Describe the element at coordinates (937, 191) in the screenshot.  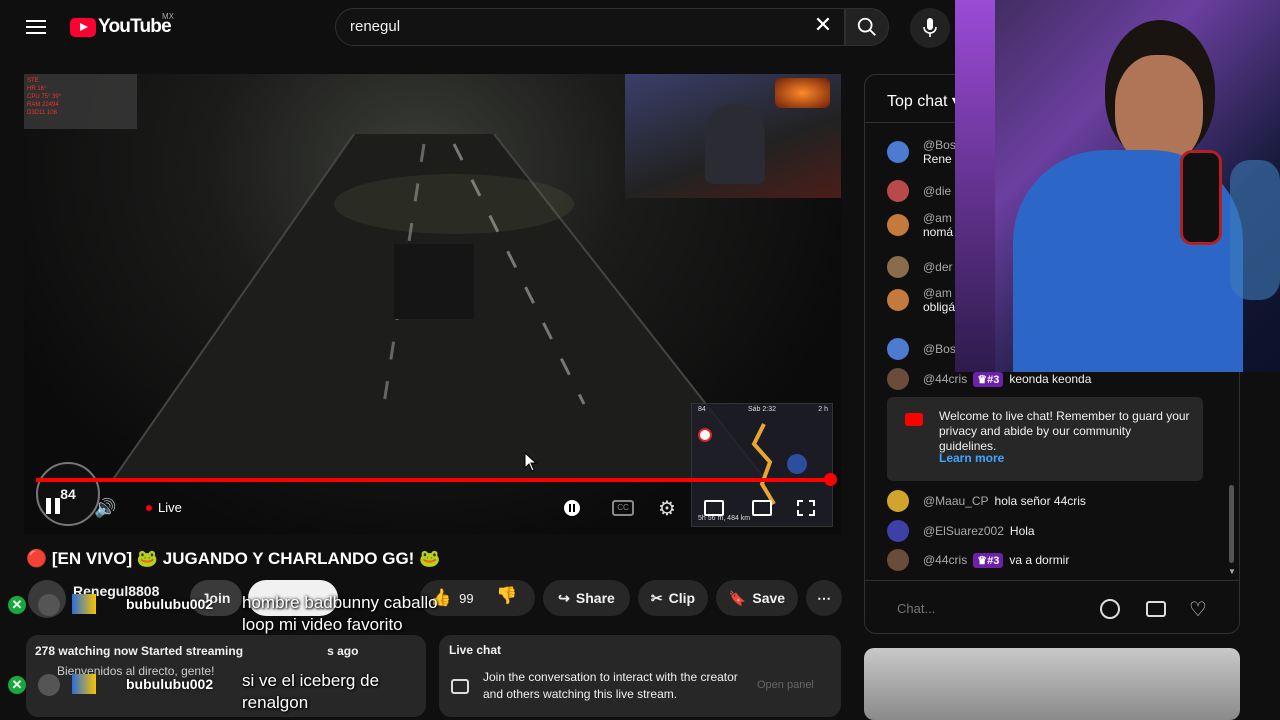
I see `chat-author: @die` at that location.